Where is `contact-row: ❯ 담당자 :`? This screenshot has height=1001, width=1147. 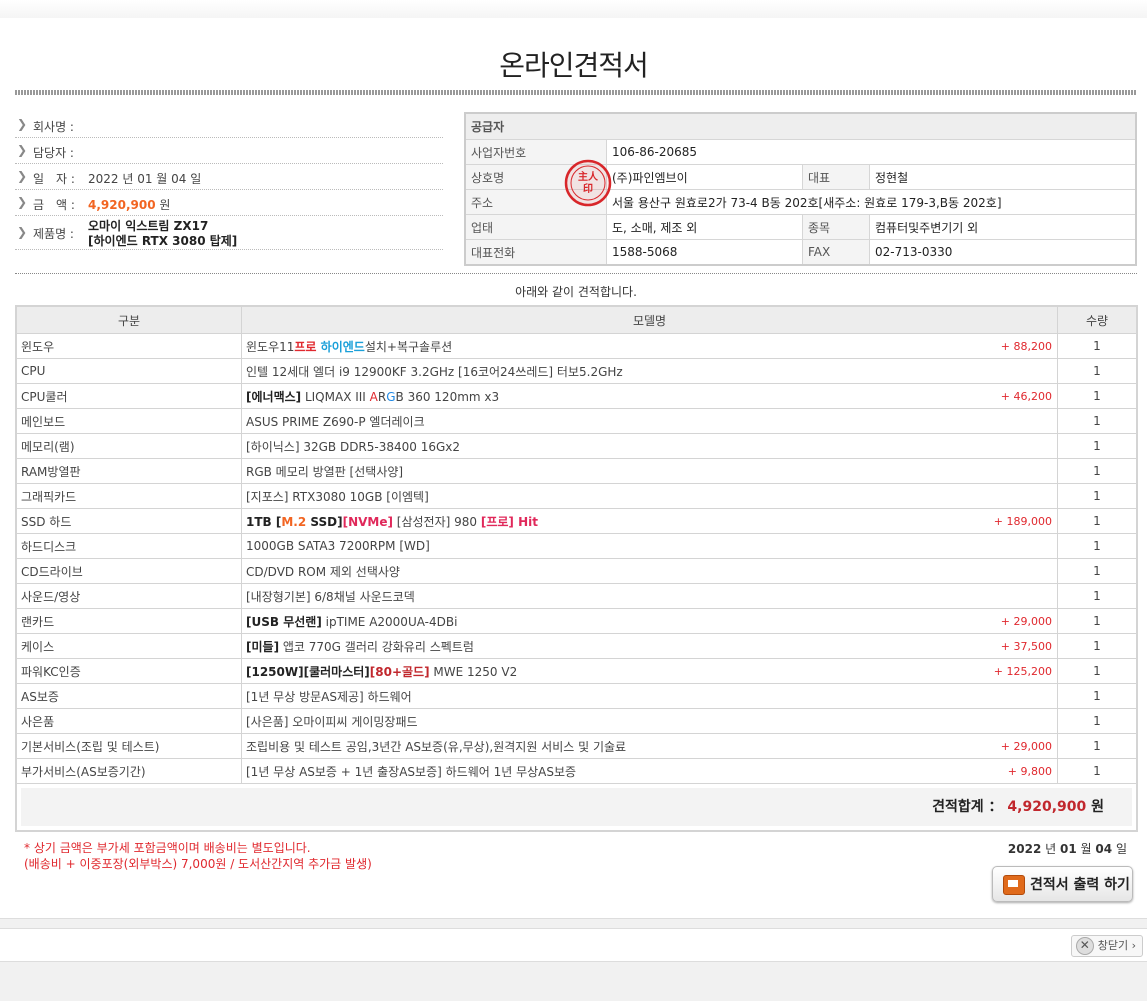
contact-row: ❯ 담당자 : is located at coordinates (229, 151).